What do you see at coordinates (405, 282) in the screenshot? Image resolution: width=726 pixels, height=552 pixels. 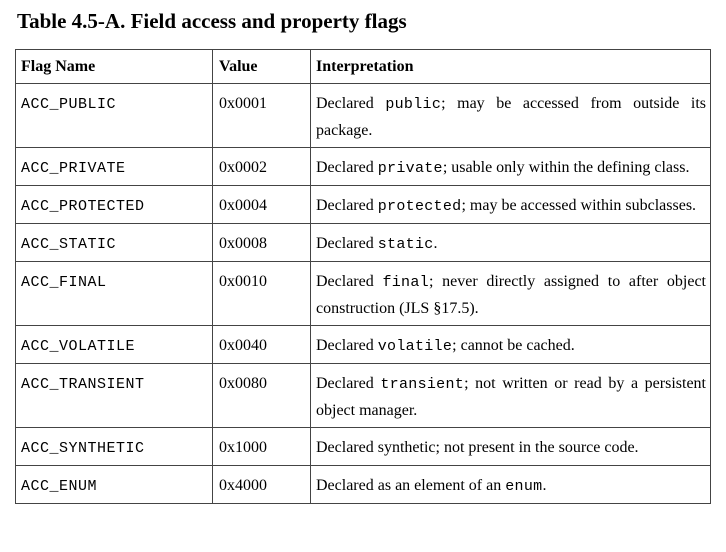 I see `interpretation-code: final` at bounding box center [405, 282].